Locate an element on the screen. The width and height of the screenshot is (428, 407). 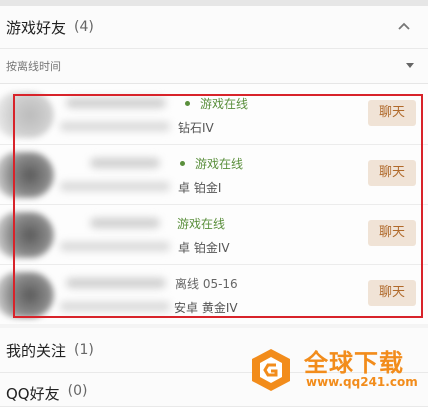
caret-down-icon is located at coordinates (410, 65).